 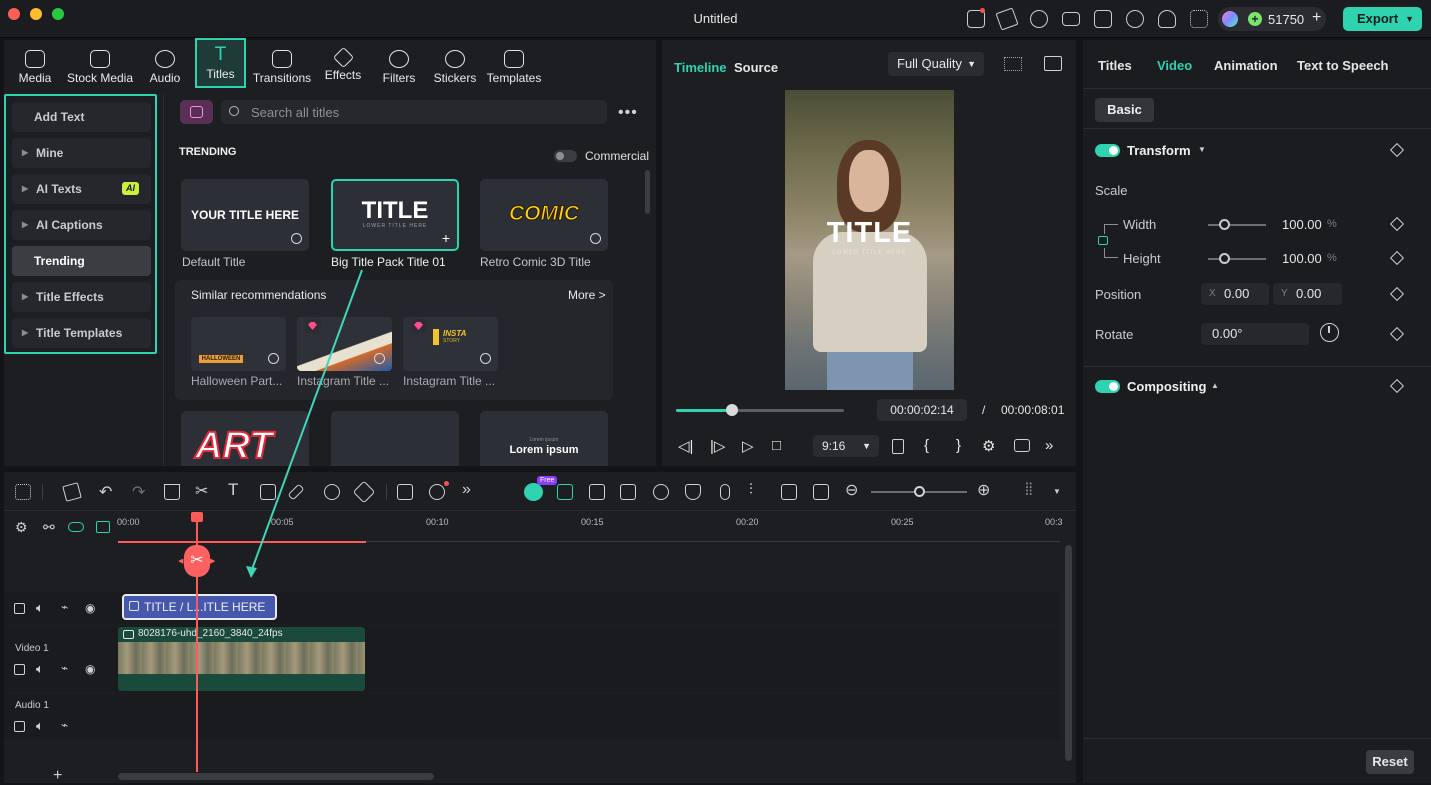 I want to click on arrow-right-icon: ▶, so click(x=213, y=561).